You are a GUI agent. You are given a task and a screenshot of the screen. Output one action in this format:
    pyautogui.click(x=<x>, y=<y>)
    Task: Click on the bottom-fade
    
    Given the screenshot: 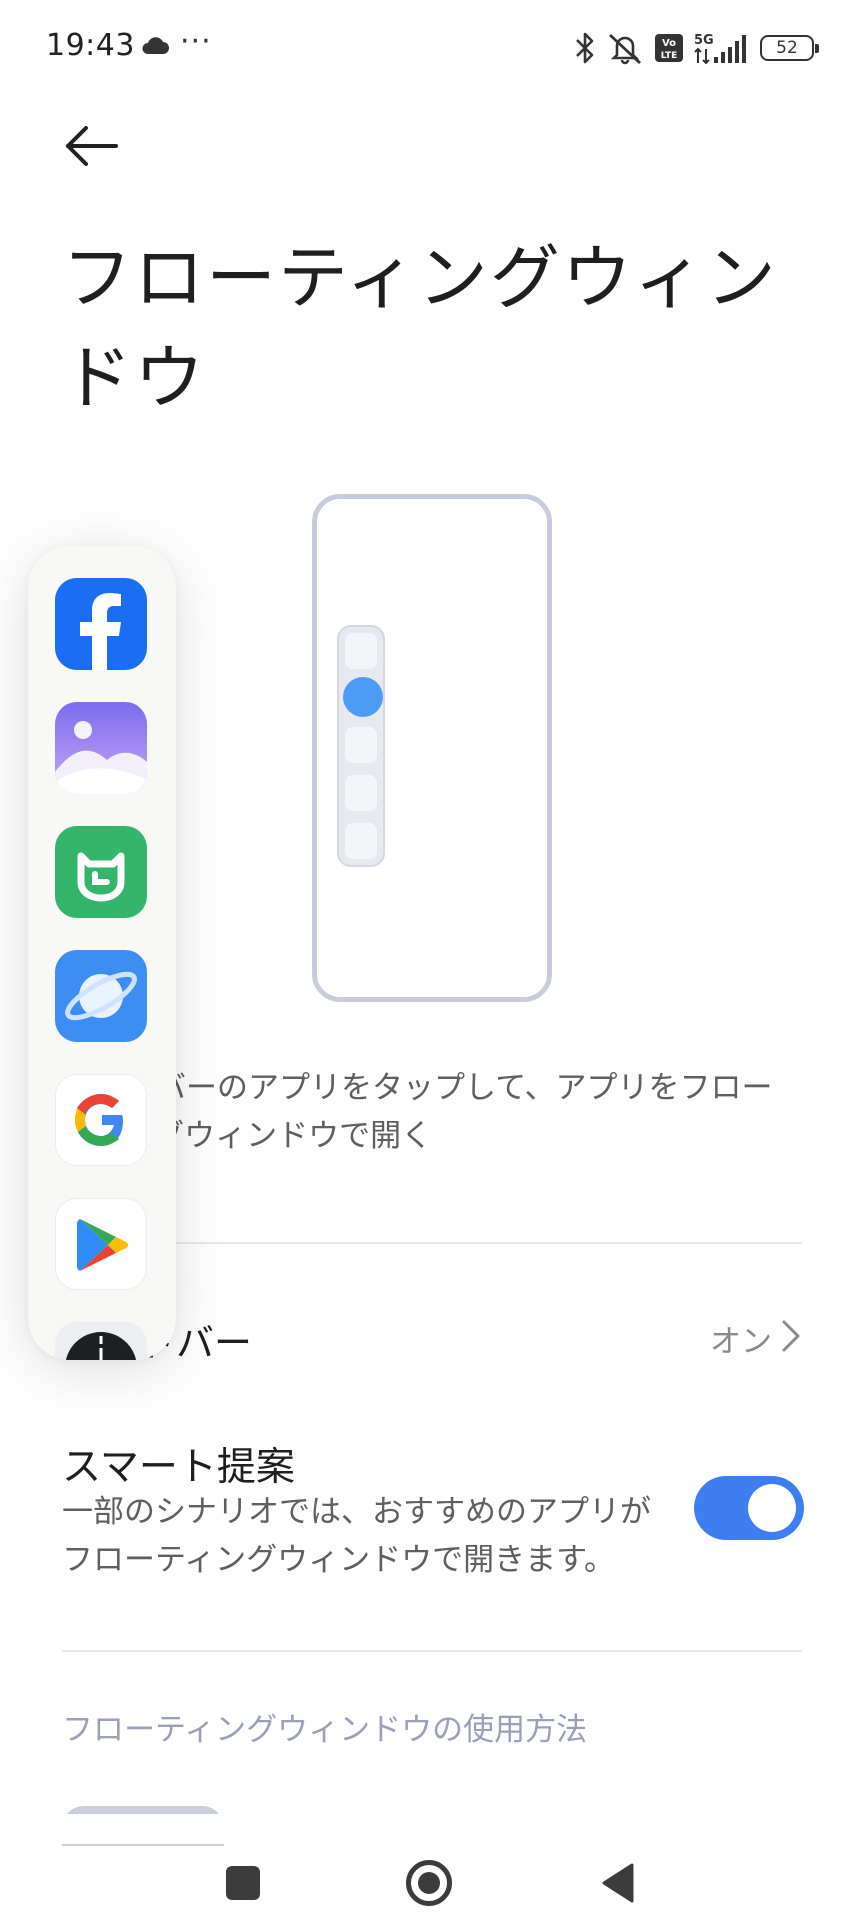 What is the action you would take?
    pyautogui.click(x=432, y=1829)
    